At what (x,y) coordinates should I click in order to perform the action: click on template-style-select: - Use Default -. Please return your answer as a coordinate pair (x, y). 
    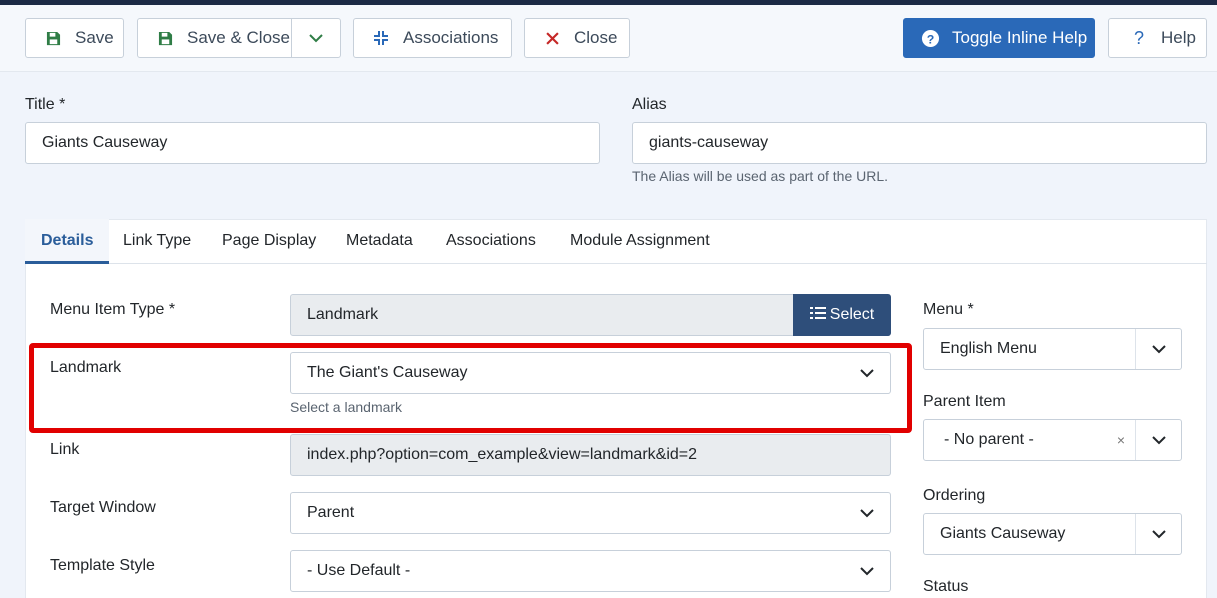
    Looking at the image, I should click on (590, 571).